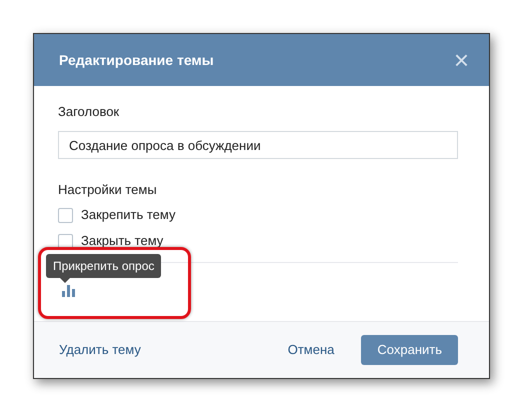 This screenshot has width=517, height=415. I want to click on field-label: Заголовок, so click(89, 111).